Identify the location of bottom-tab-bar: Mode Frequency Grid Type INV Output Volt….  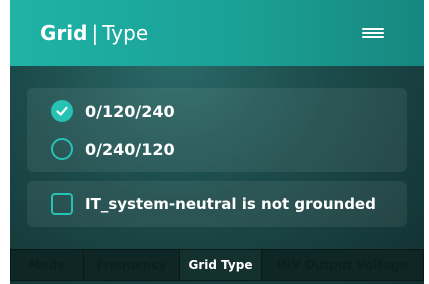
(217, 265).